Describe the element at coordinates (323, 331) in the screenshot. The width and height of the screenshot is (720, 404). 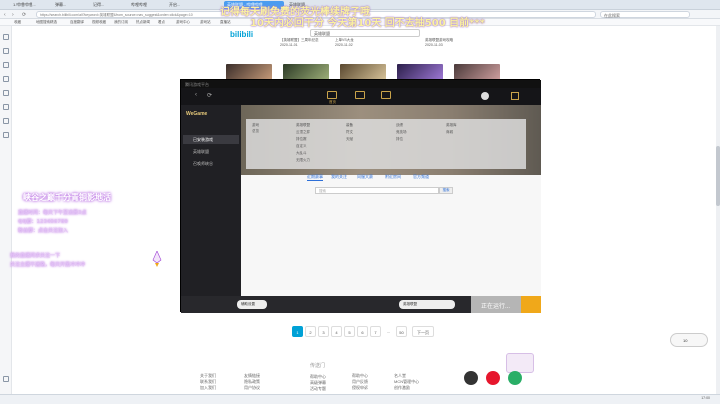
I see `page-button: 3` at that location.